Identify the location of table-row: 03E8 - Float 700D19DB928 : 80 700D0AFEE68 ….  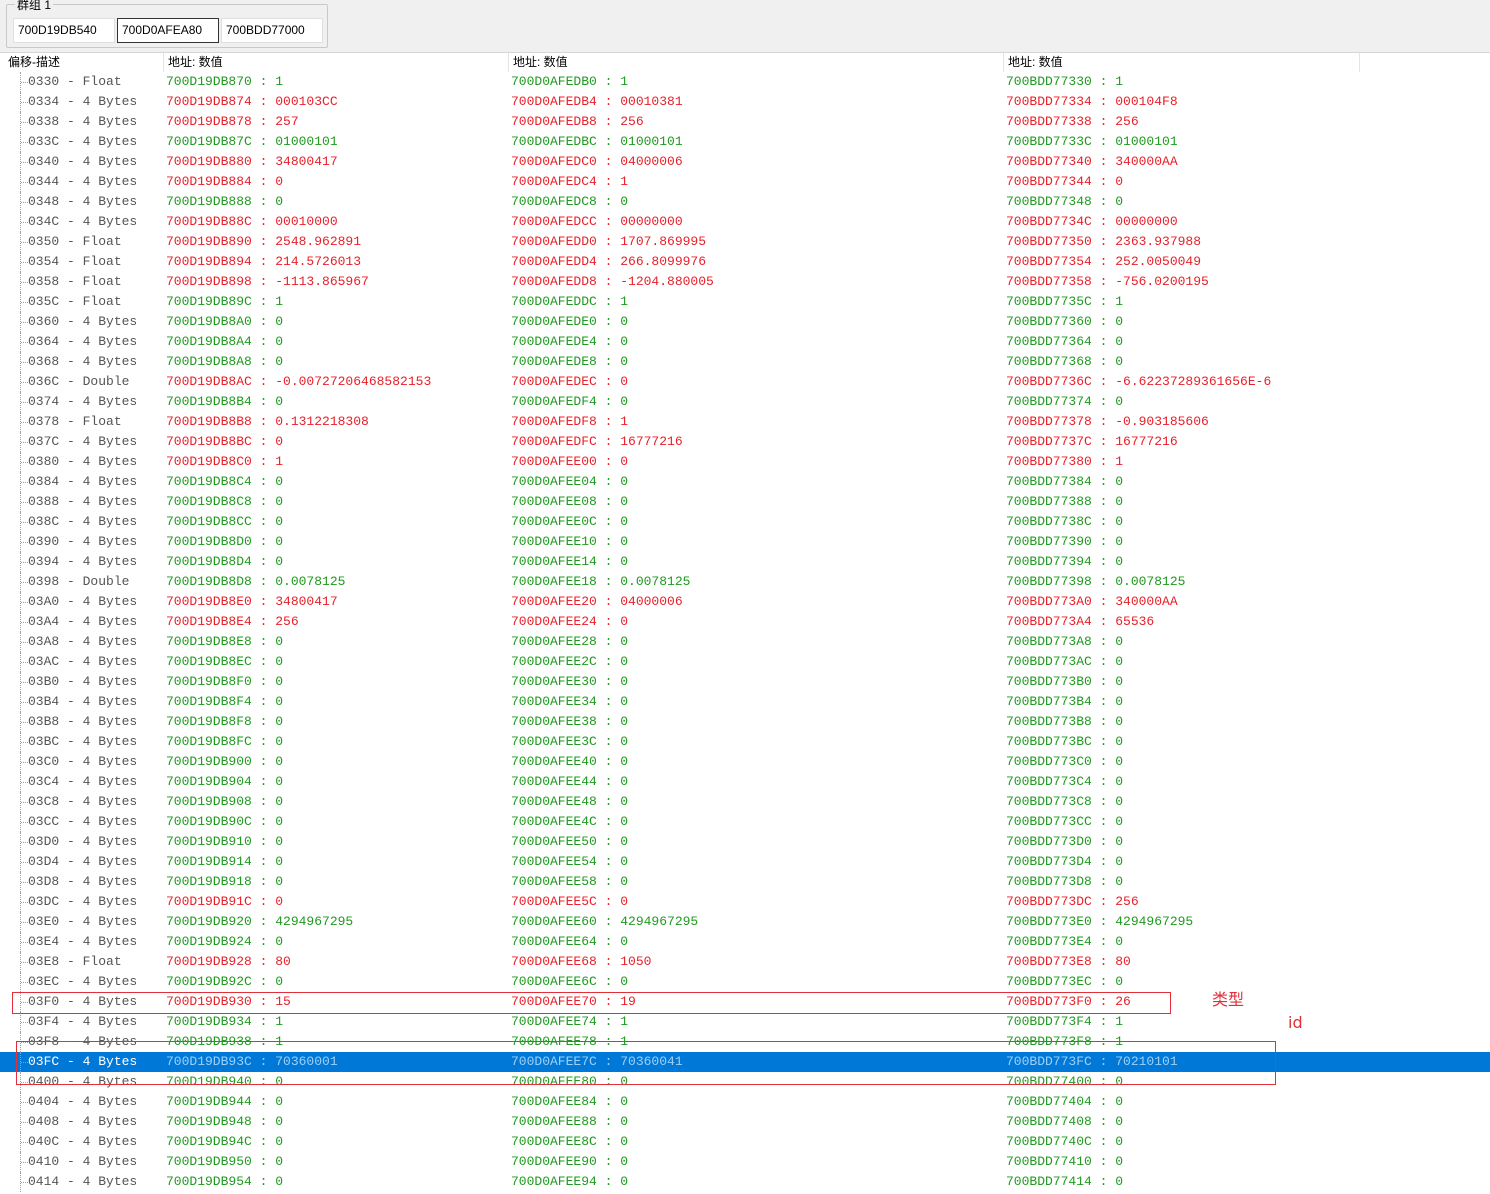
(745, 962).